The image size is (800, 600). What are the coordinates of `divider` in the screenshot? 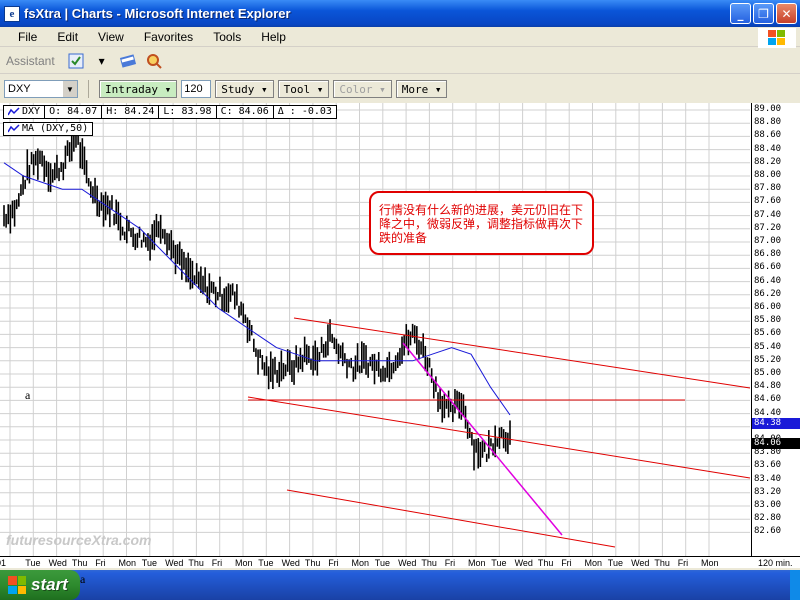 It's located at (88, 89).